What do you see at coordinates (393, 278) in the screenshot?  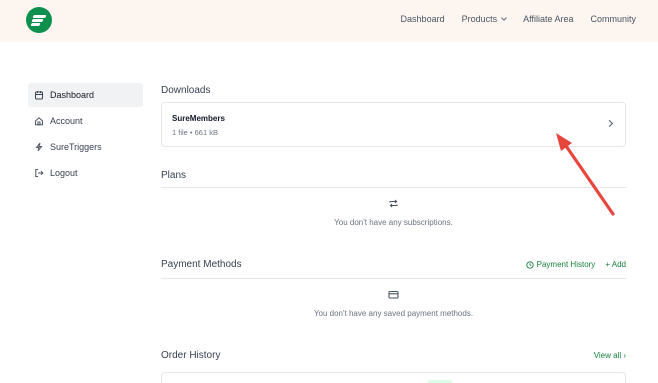 I see `payment-divider` at bounding box center [393, 278].